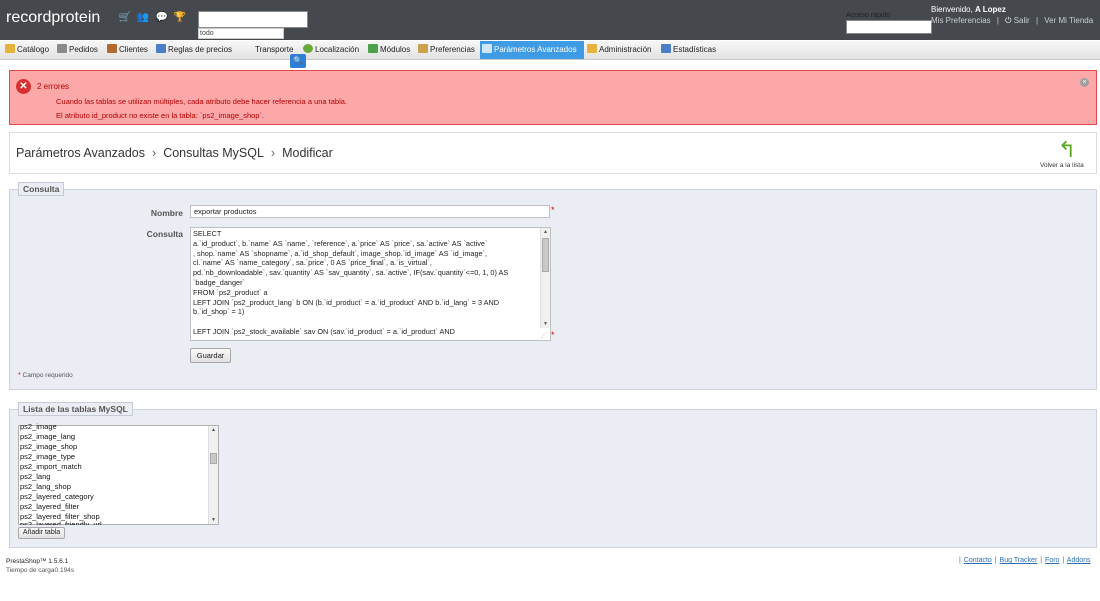 The image size is (1100, 601). What do you see at coordinates (49, 507) in the screenshot?
I see `list-item: ps2_layered_filter` at bounding box center [49, 507].